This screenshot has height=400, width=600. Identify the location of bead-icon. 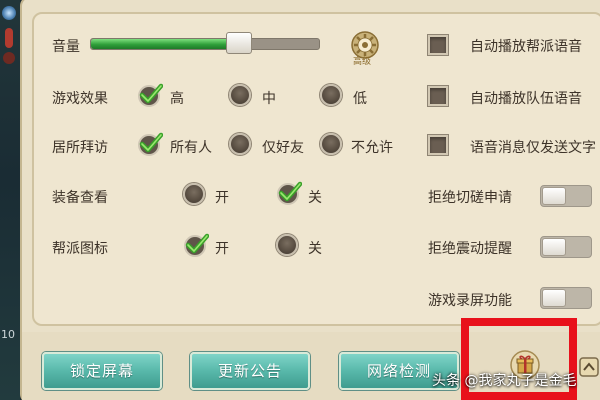
(9, 58).